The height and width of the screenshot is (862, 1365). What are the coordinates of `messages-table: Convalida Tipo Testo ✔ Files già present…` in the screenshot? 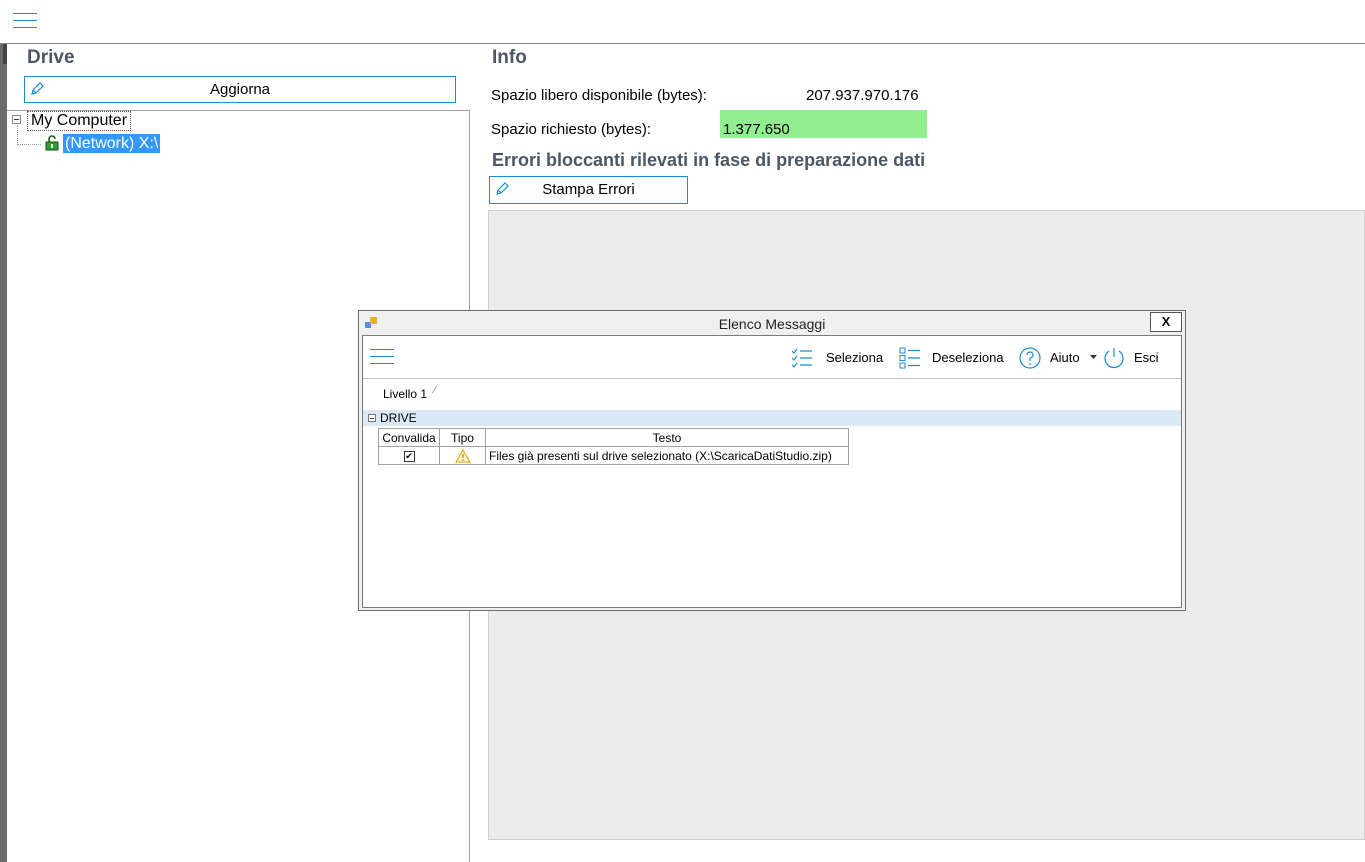 It's located at (613, 446).